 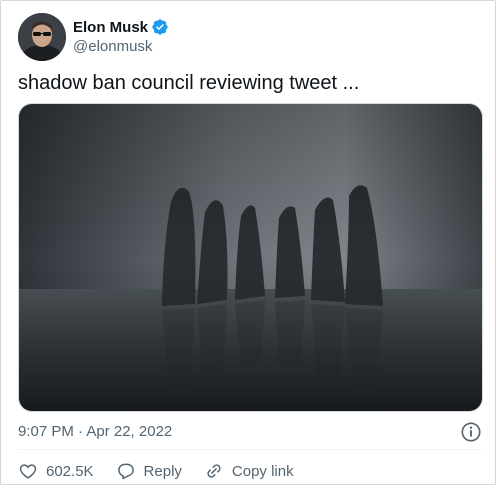 What do you see at coordinates (262, 471) in the screenshot?
I see `copy-link-label: Copy link` at bounding box center [262, 471].